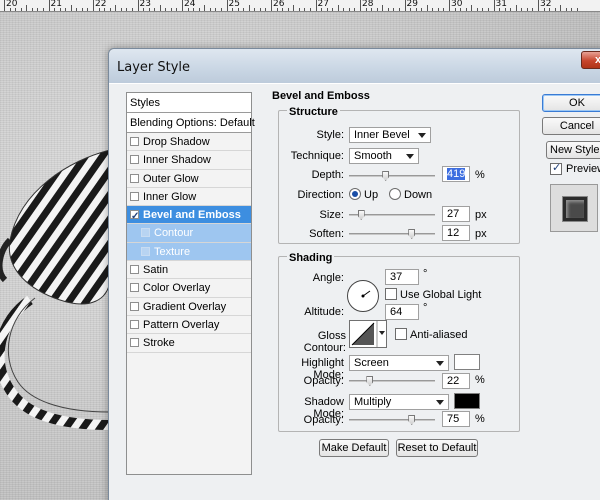 The image size is (600, 500). Describe the element at coordinates (481, 215) in the screenshot. I see `size-unit: px` at that location.